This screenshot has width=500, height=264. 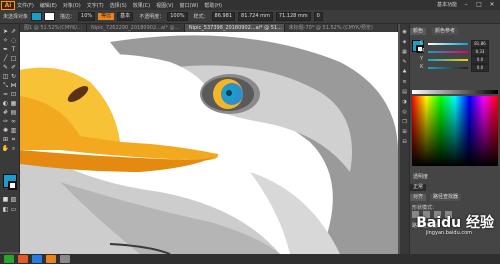 What do you see at coordinates (201, 17) in the screenshot?
I see `style-label: 样式：` at bounding box center [201, 17].